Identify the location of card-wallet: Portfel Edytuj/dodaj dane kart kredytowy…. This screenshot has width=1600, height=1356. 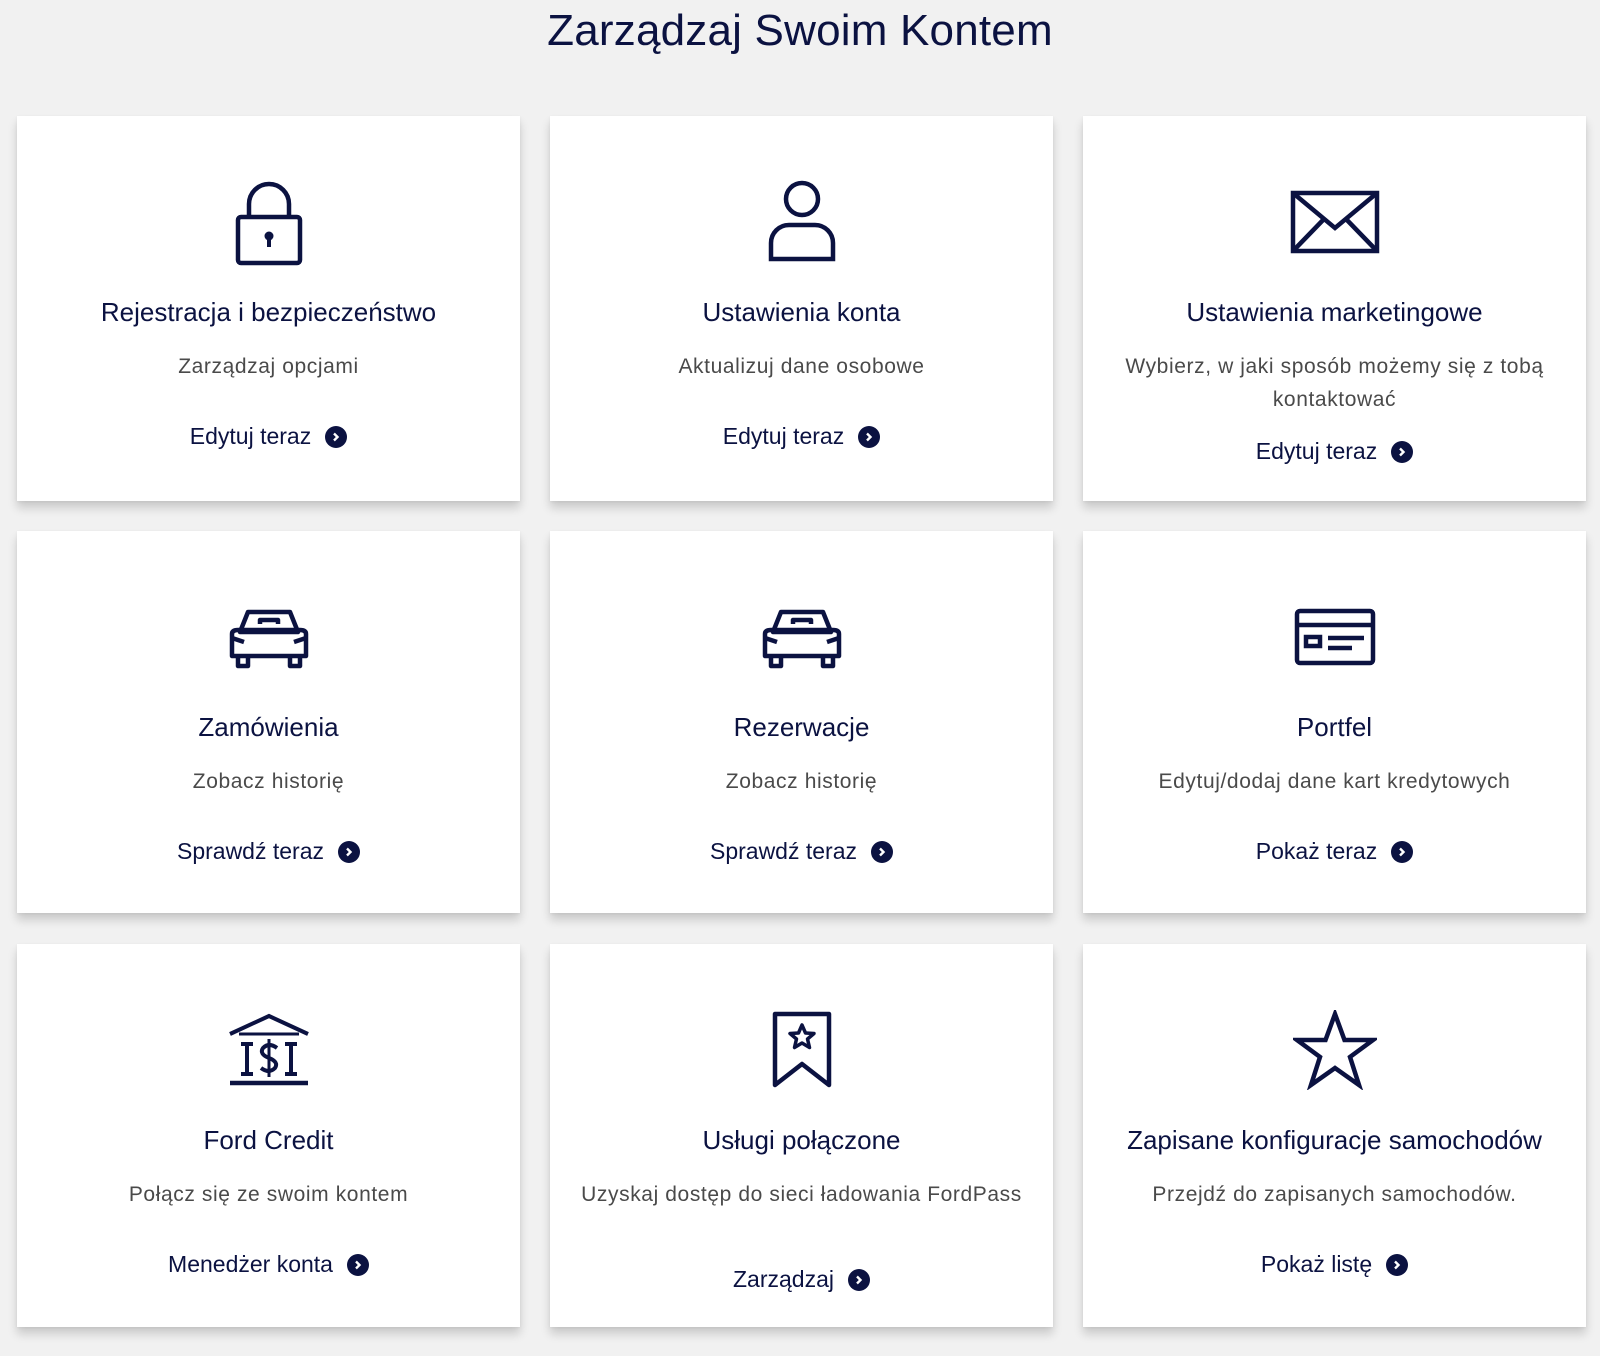
(1334, 722).